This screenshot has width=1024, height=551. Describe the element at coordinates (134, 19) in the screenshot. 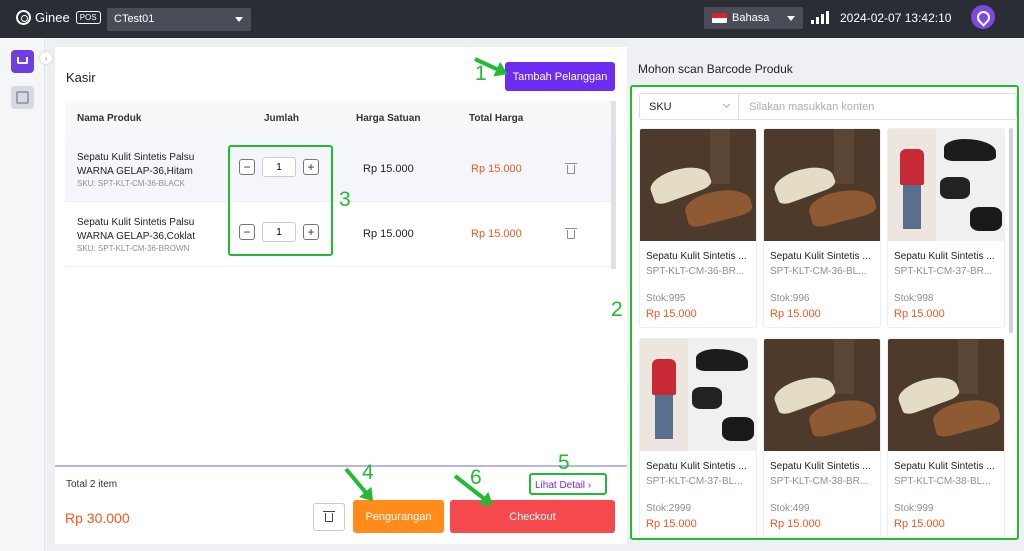

I see `store-name: CTest01` at that location.